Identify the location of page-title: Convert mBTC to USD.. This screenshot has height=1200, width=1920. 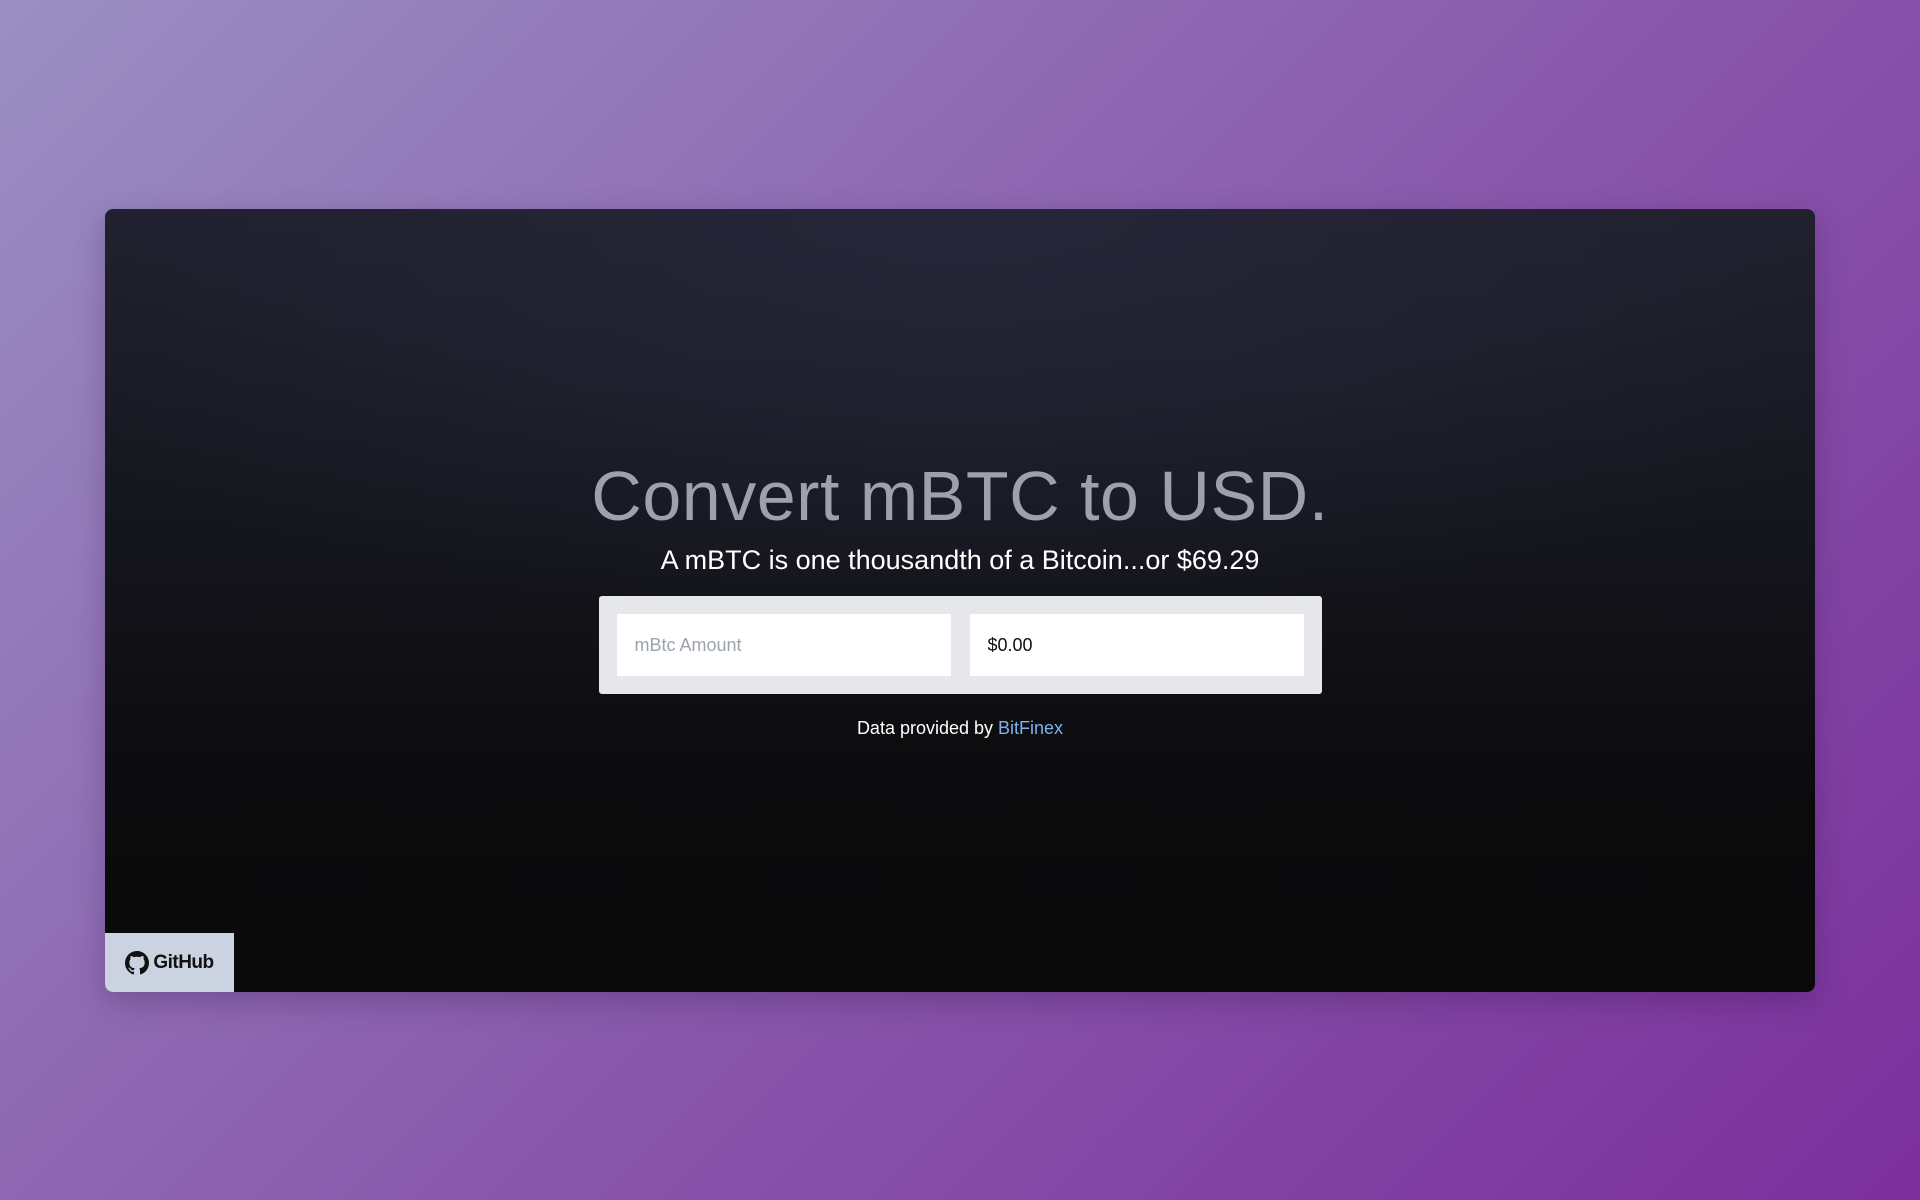
(960, 496).